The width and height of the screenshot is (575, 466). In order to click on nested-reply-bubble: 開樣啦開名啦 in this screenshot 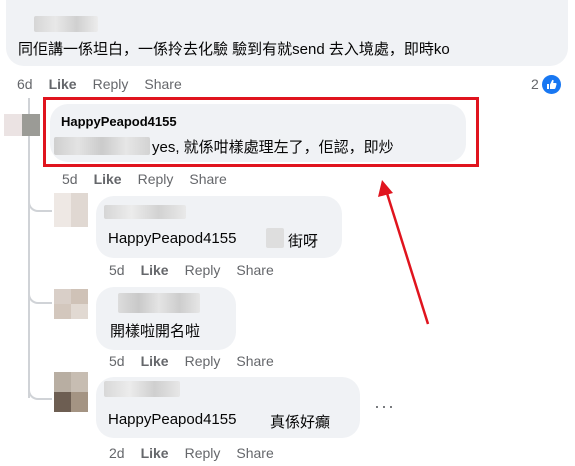, I will do `click(166, 318)`.